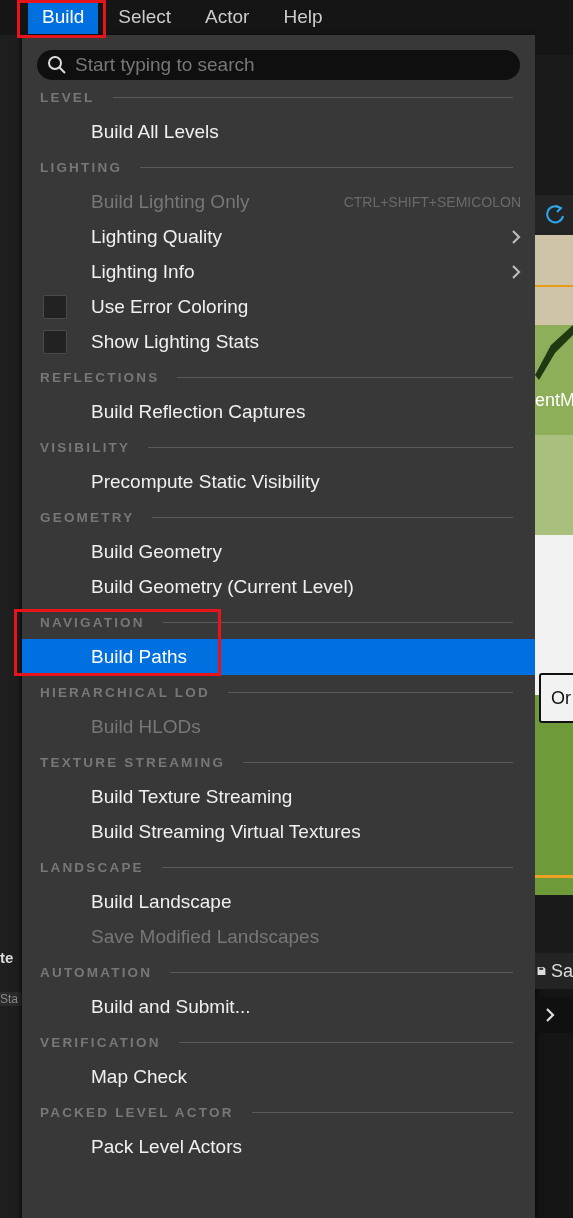 The height and width of the screenshot is (1218, 573). What do you see at coordinates (125, 692) in the screenshot?
I see `section-header: HIERARCHICAL LOD` at bounding box center [125, 692].